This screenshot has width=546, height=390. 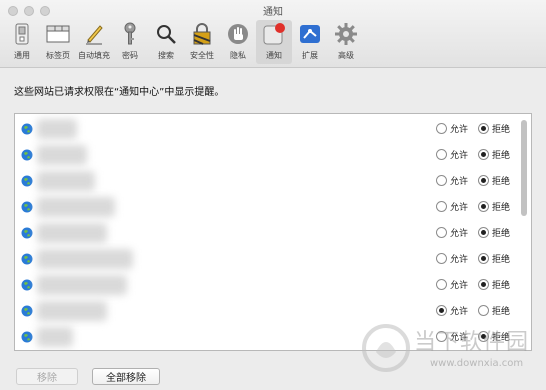 I want to click on tab-passwords-label: 密码, so click(x=130, y=55).